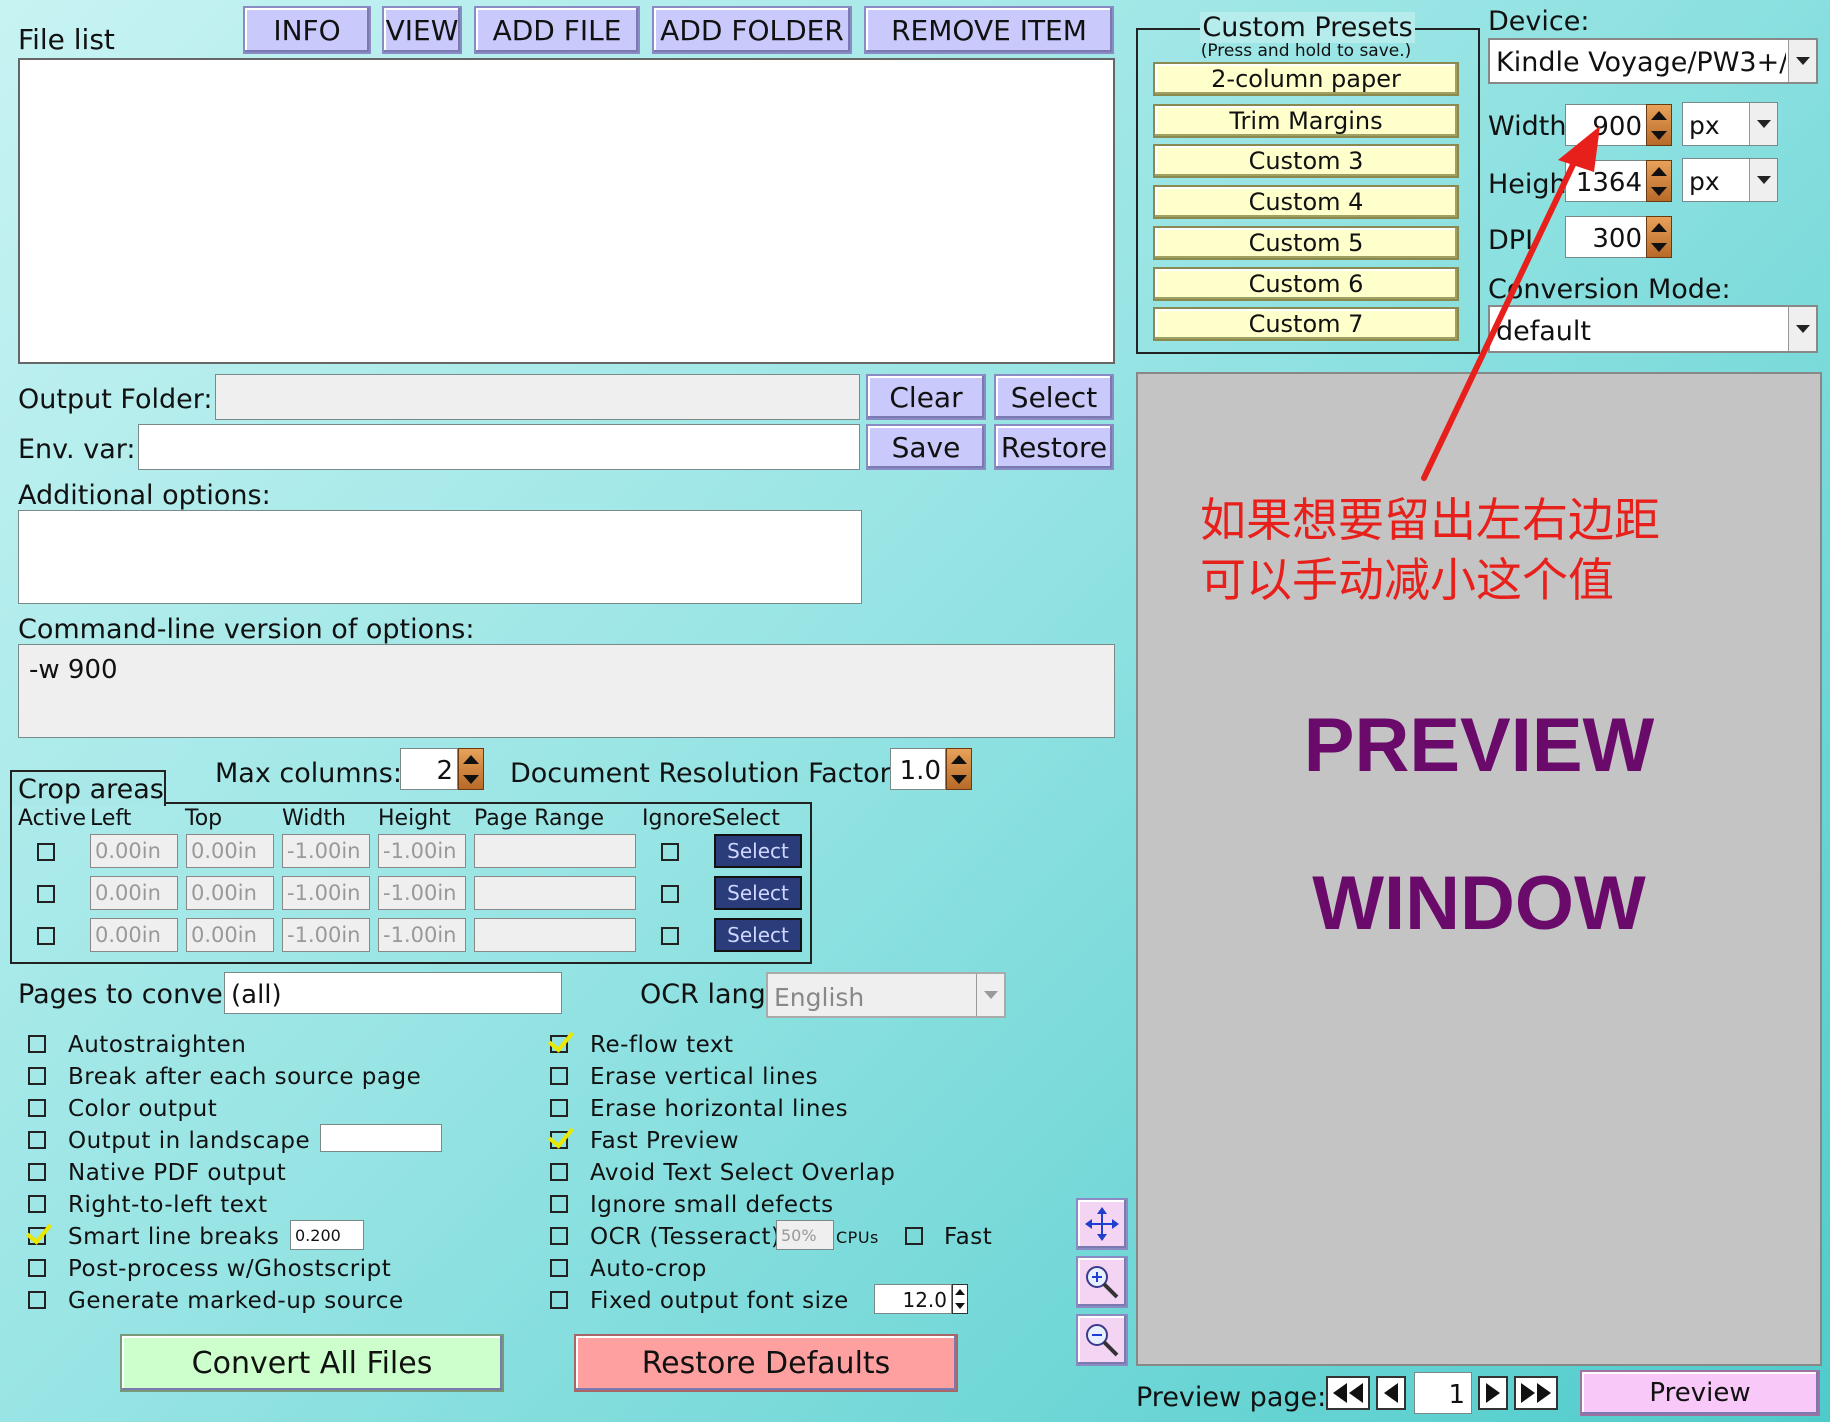  I want to click on annotation-text-line1: 如果想要留出左右边距, so click(1430, 520).